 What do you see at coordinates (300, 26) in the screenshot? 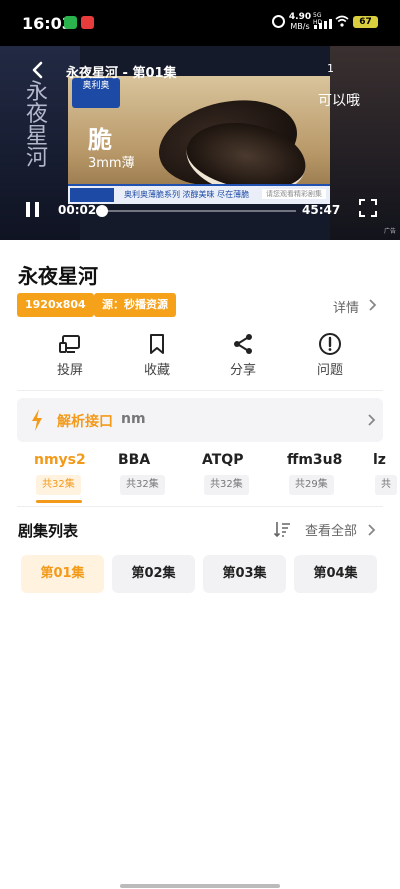
I see `net-speed-unit: MB/s` at bounding box center [300, 26].